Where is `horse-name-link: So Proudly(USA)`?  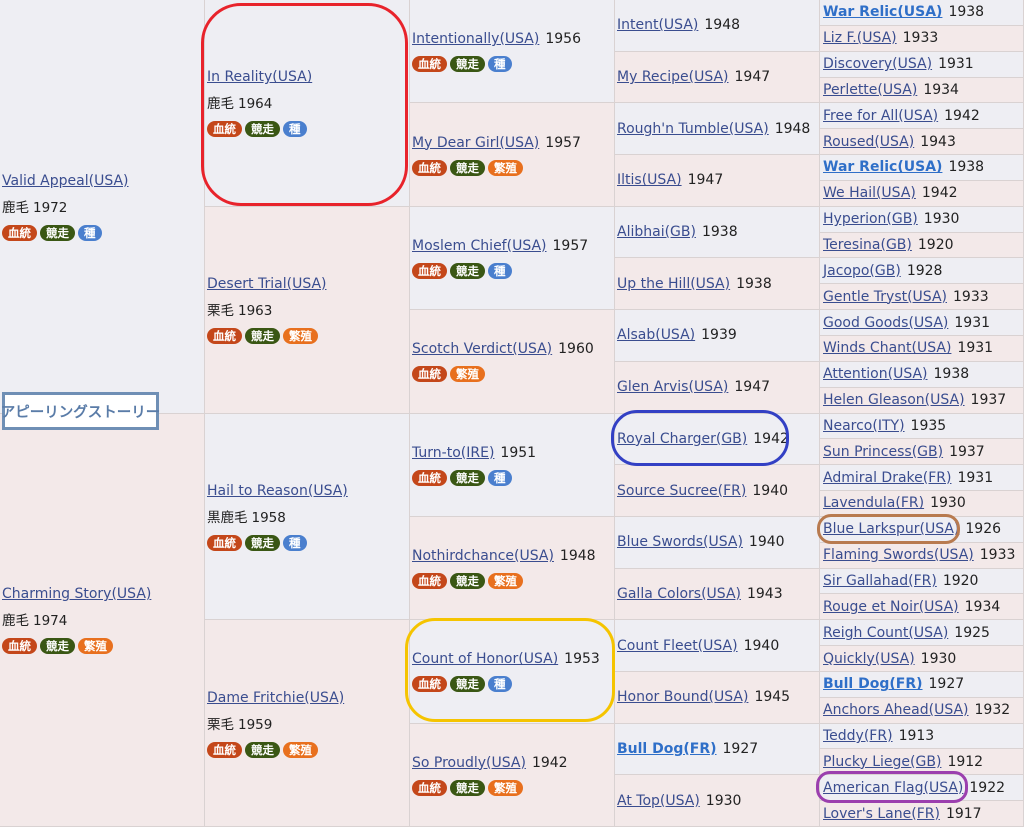
horse-name-link: So Proudly(USA) is located at coordinates (469, 763).